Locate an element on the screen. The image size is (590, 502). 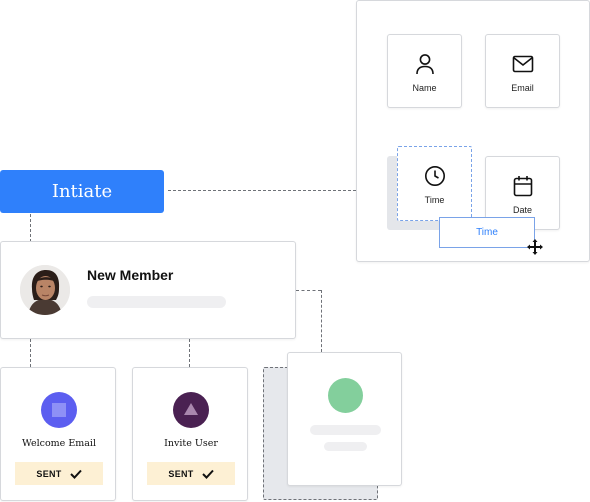
connector-member-to-invite is located at coordinates (189, 353).